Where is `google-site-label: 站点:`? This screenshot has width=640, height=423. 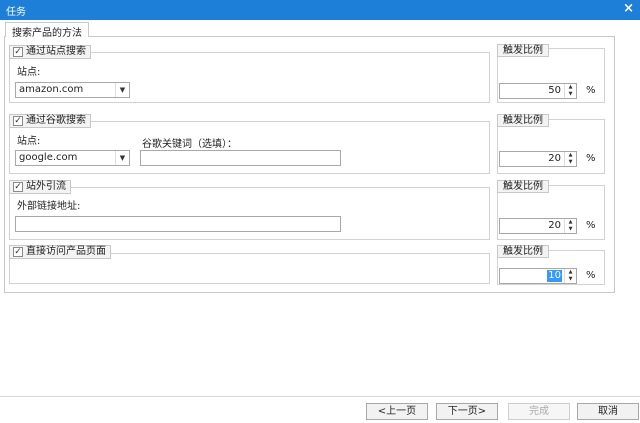
google-site-label: 站点: is located at coordinates (29, 141).